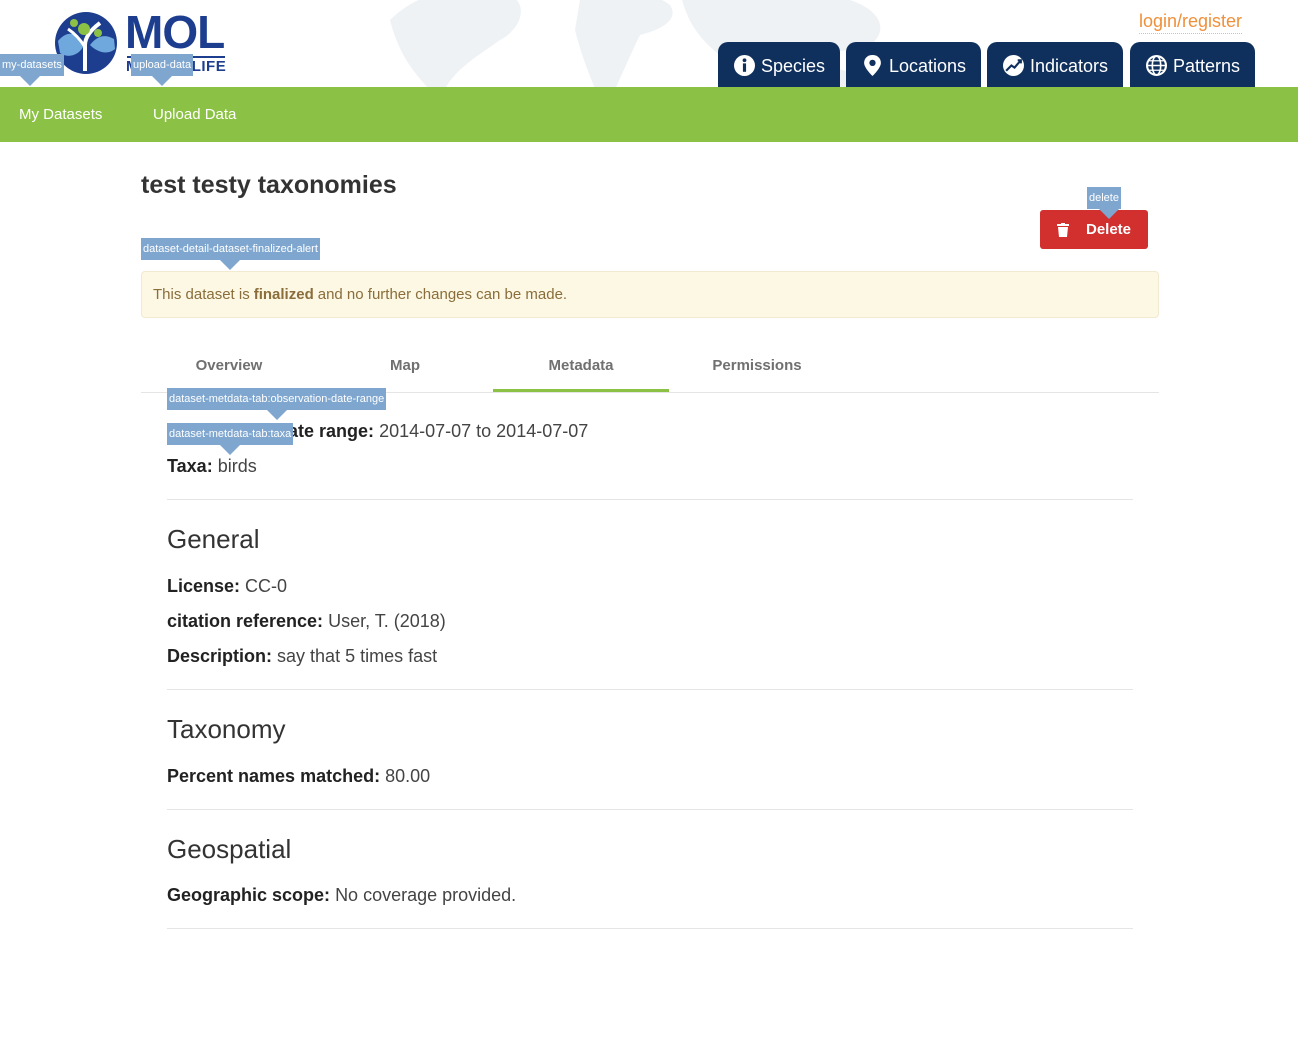 The height and width of the screenshot is (1048, 1298). Describe the element at coordinates (175, 32) in the screenshot. I see `logo-title: MOL` at that location.